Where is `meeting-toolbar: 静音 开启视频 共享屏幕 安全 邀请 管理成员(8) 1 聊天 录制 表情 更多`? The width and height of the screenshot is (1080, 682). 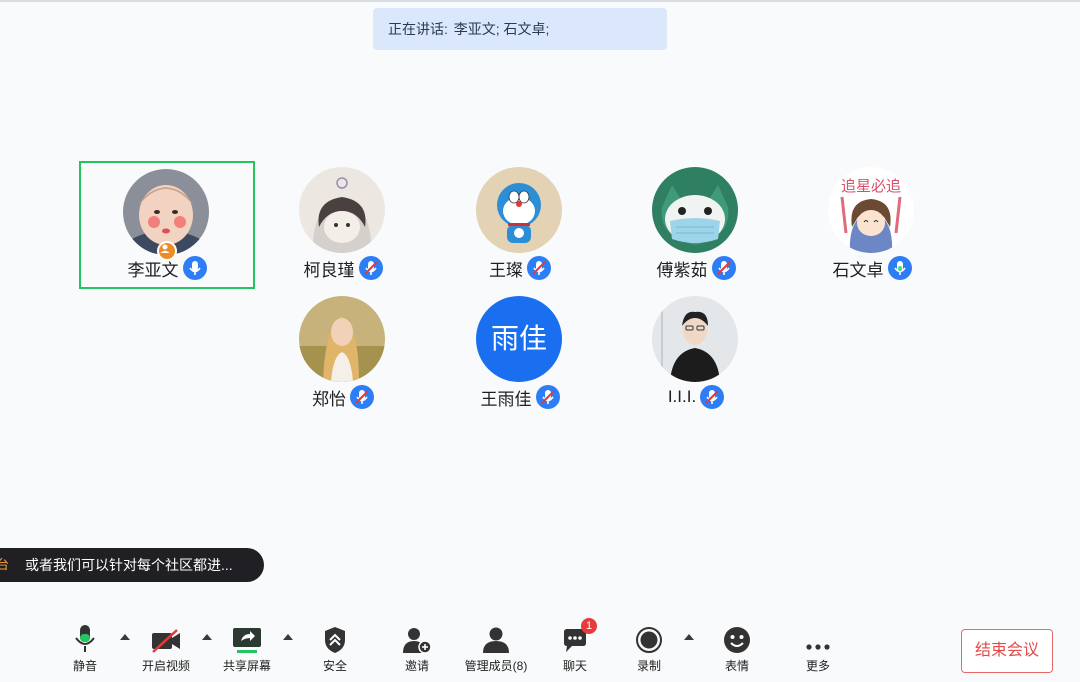 meeting-toolbar: 静音 开启视频 共享屏幕 安全 邀请 管理成员(8) 1 聊天 录制 表情 更多 is located at coordinates (540, 650).